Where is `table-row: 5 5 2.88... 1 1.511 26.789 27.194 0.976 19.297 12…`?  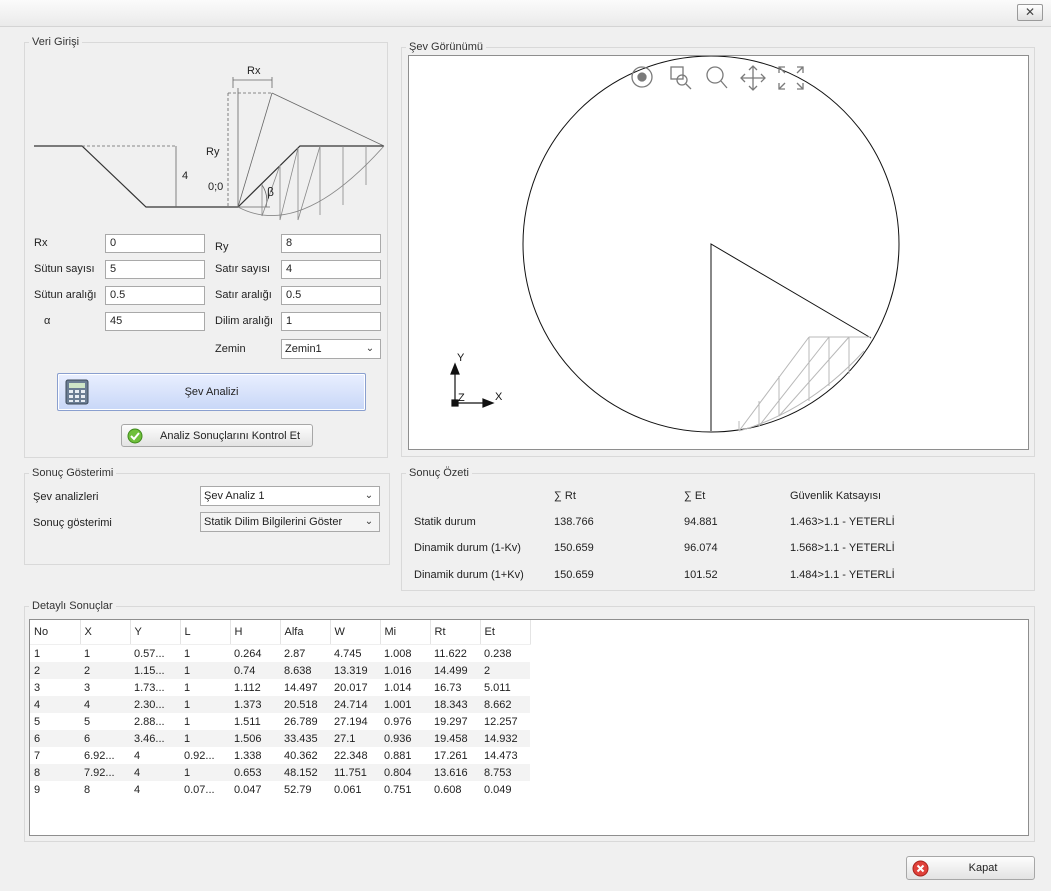
table-row: 5 5 2.88... 1 1.511 26.789 27.194 0.976 19.297 12… is located at coordinates (280, 721).